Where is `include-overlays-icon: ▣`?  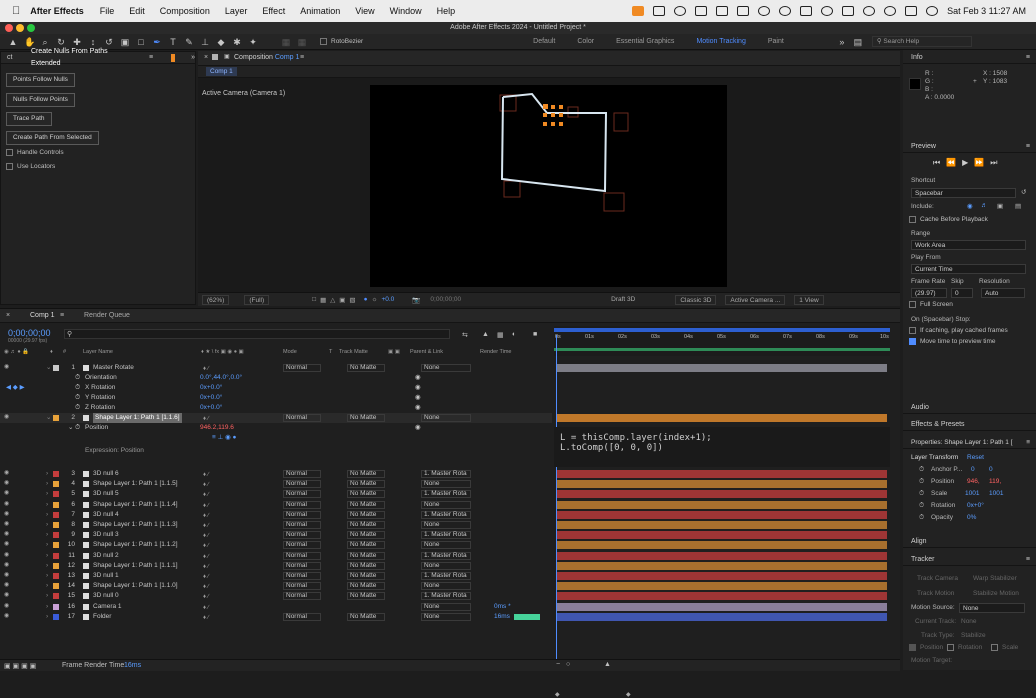 include-overlays-icon: ▣ is located at coordinates (1000, 206).